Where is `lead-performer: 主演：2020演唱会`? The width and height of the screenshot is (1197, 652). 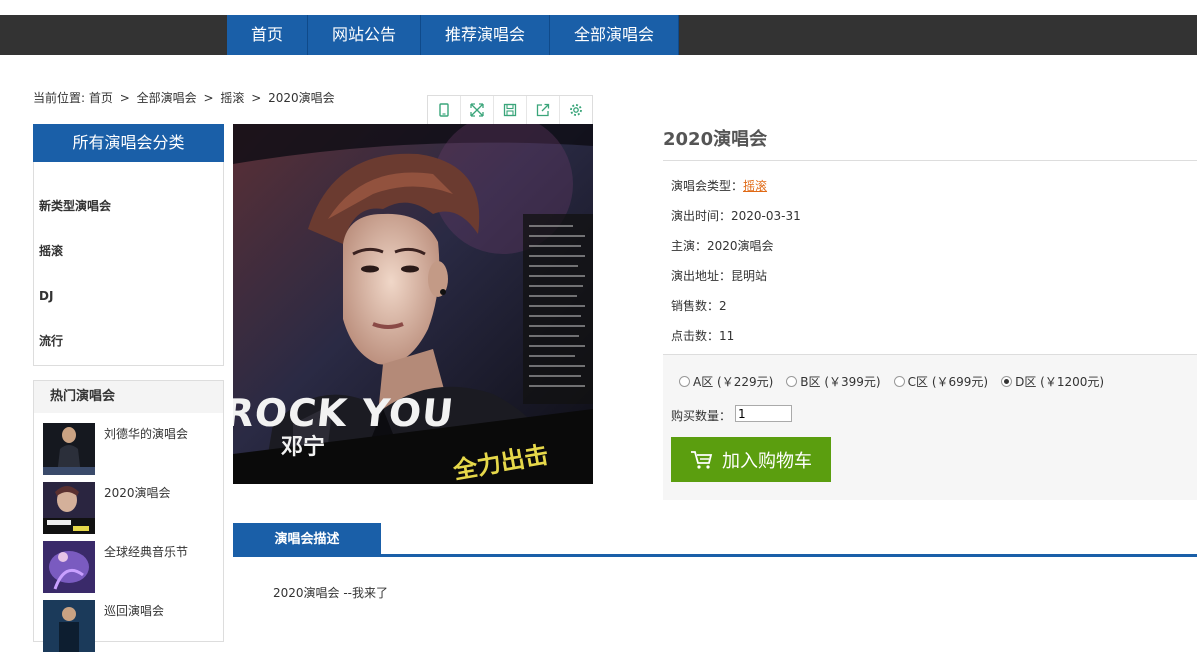 lead-performer: 主演：2020演唱会 is located at coordinates (722, 246).